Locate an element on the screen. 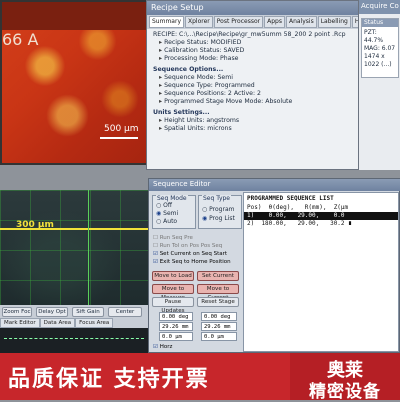  mode-semi-radio: Semi is located at coordinates (167, 214).